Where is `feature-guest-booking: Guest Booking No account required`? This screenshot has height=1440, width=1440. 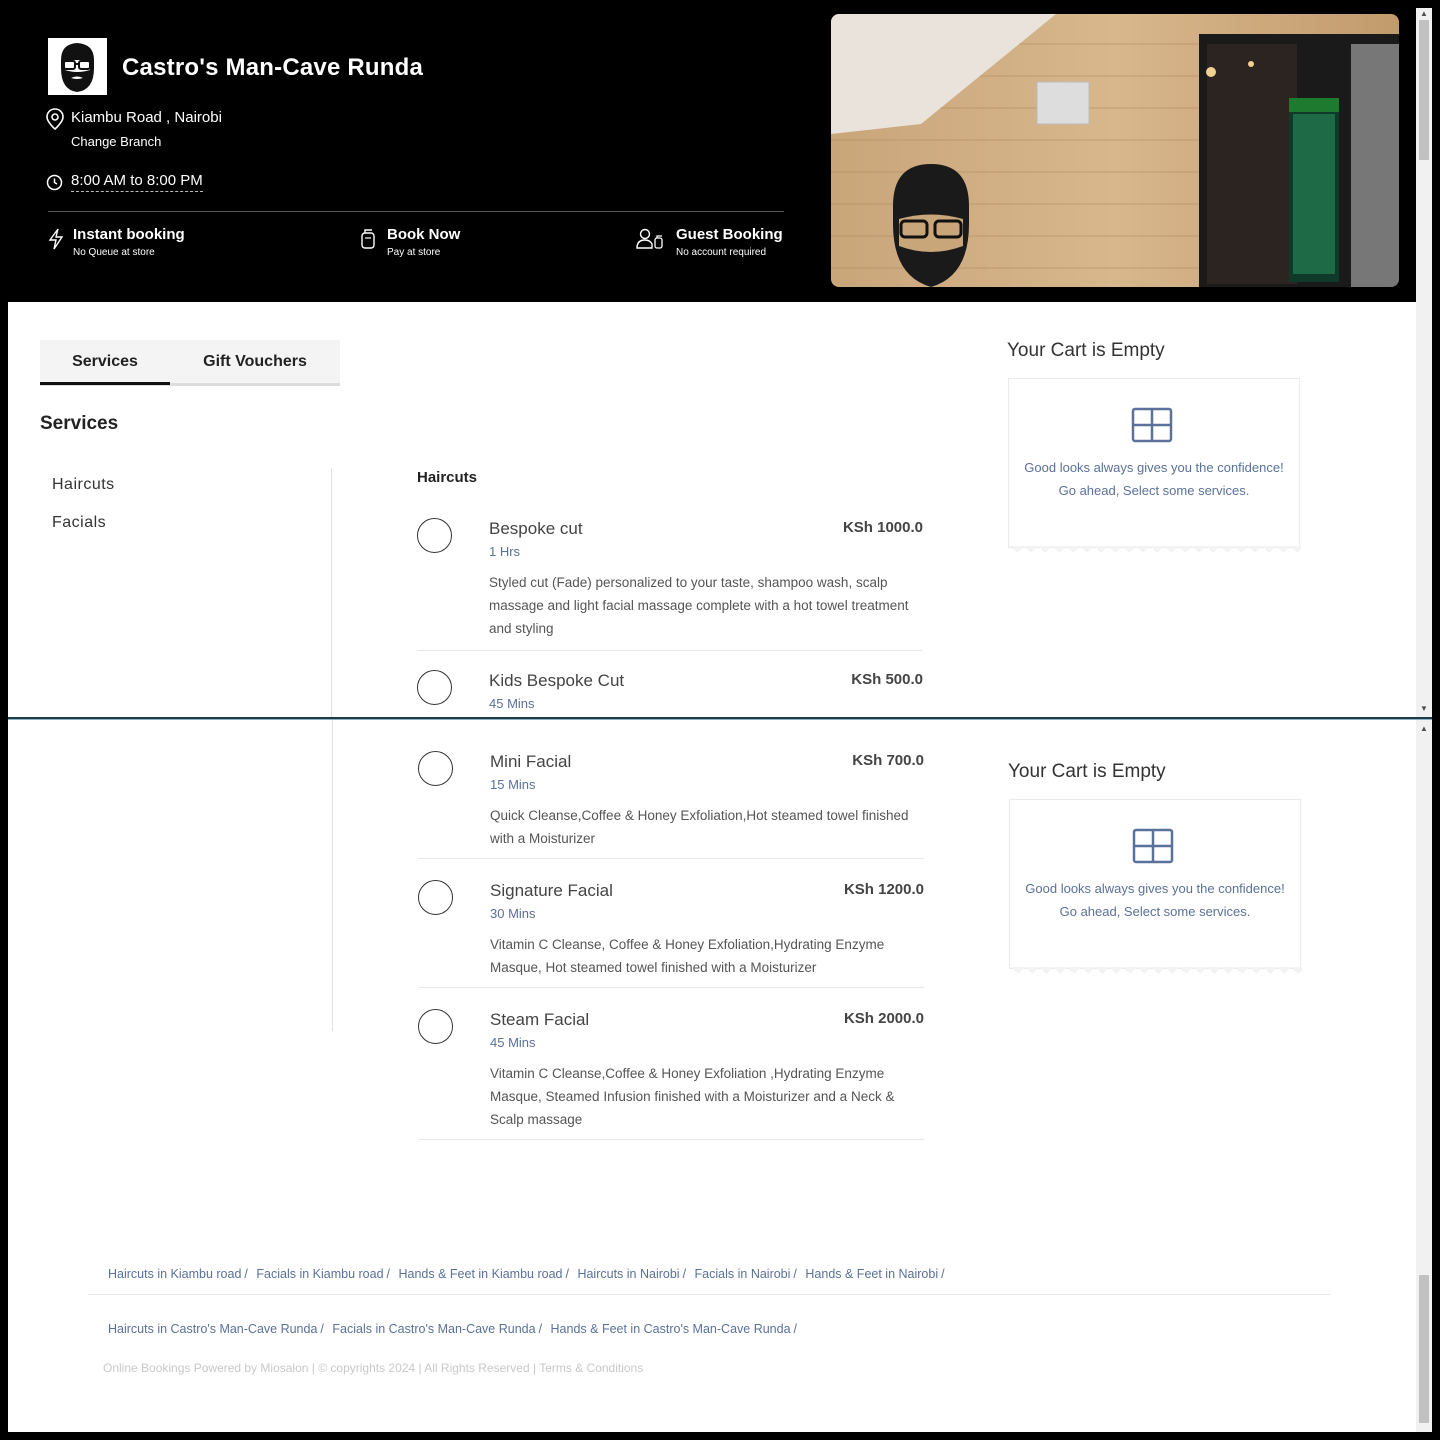 feature-guest-booking: Guest Booking No account required is located at coordinates (709, 242).